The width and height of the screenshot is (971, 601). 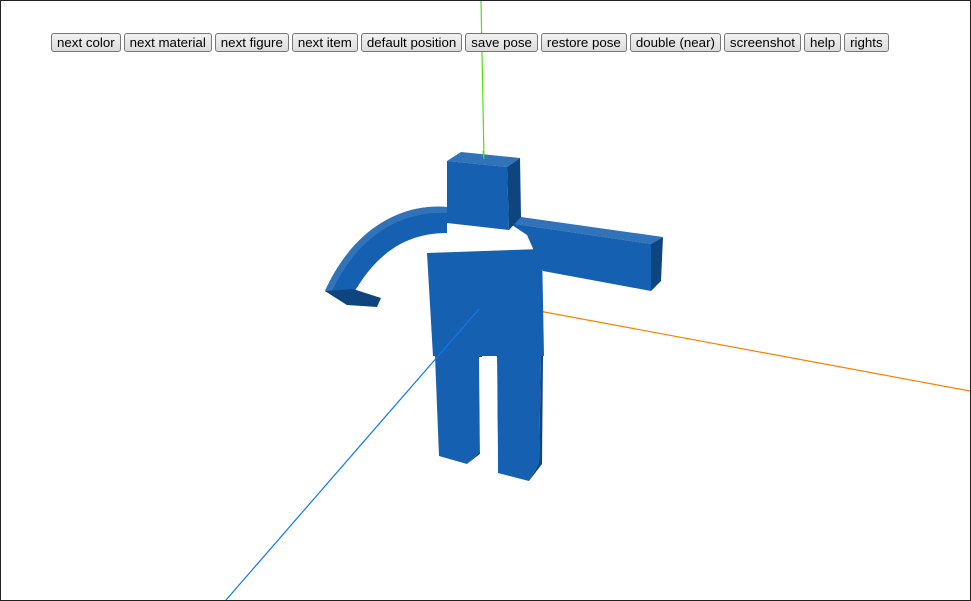 I want to click on rights-button: rights, so click(x=866, y=42).